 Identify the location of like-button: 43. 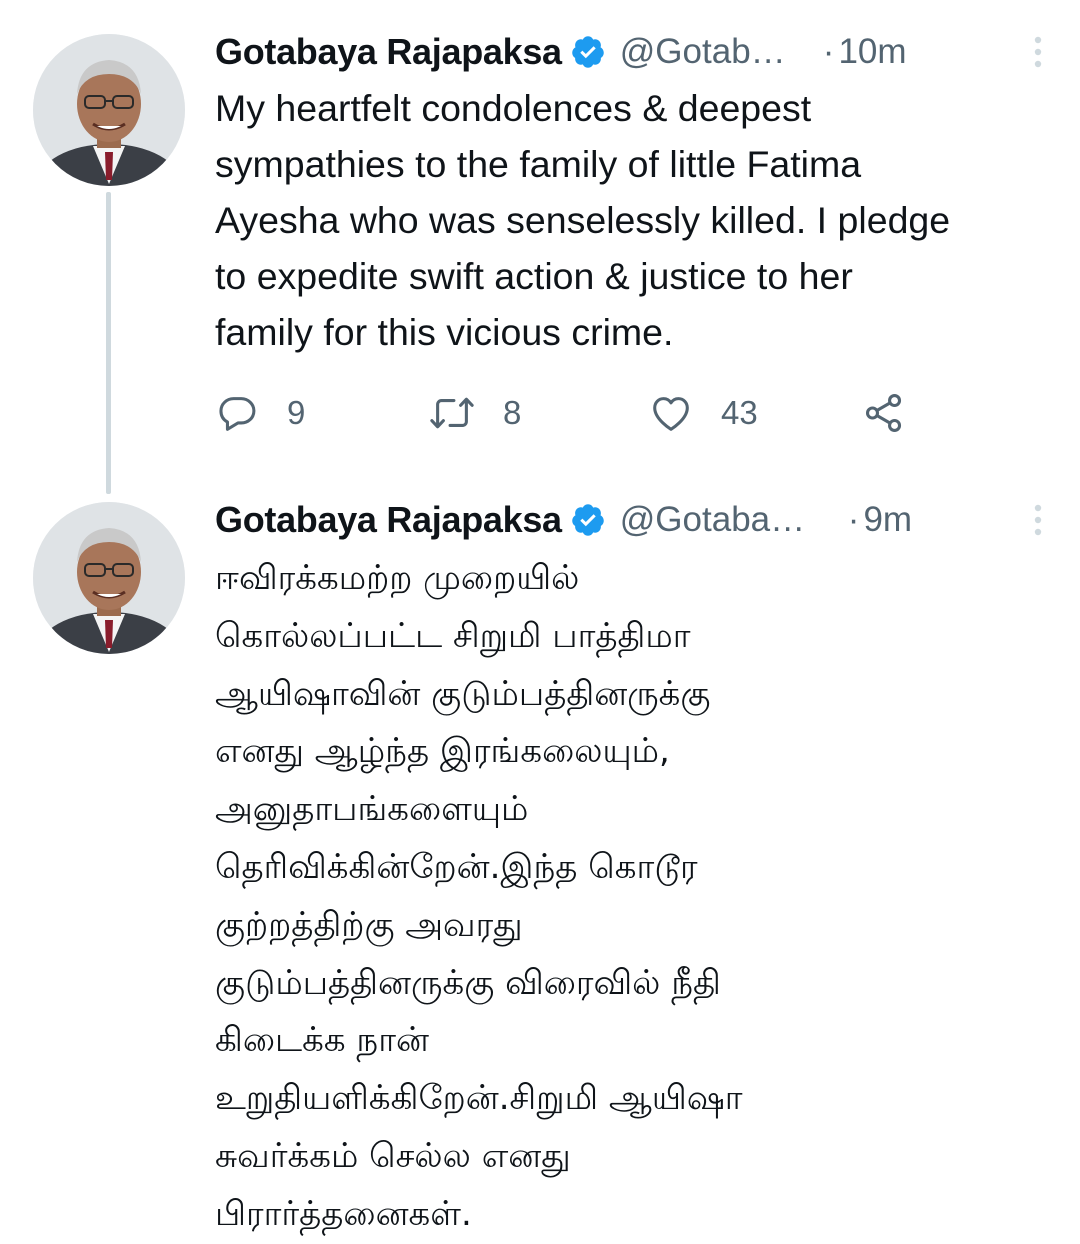
(702, 413).